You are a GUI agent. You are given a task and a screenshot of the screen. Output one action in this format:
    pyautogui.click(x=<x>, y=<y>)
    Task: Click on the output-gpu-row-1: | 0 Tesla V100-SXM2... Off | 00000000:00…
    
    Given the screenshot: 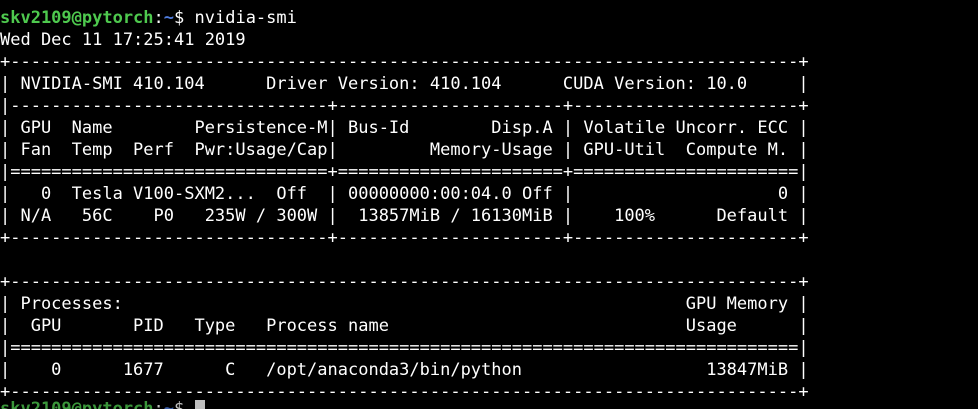 What is the action you would take?
    pyautogui.click(x=404, y=194)
    